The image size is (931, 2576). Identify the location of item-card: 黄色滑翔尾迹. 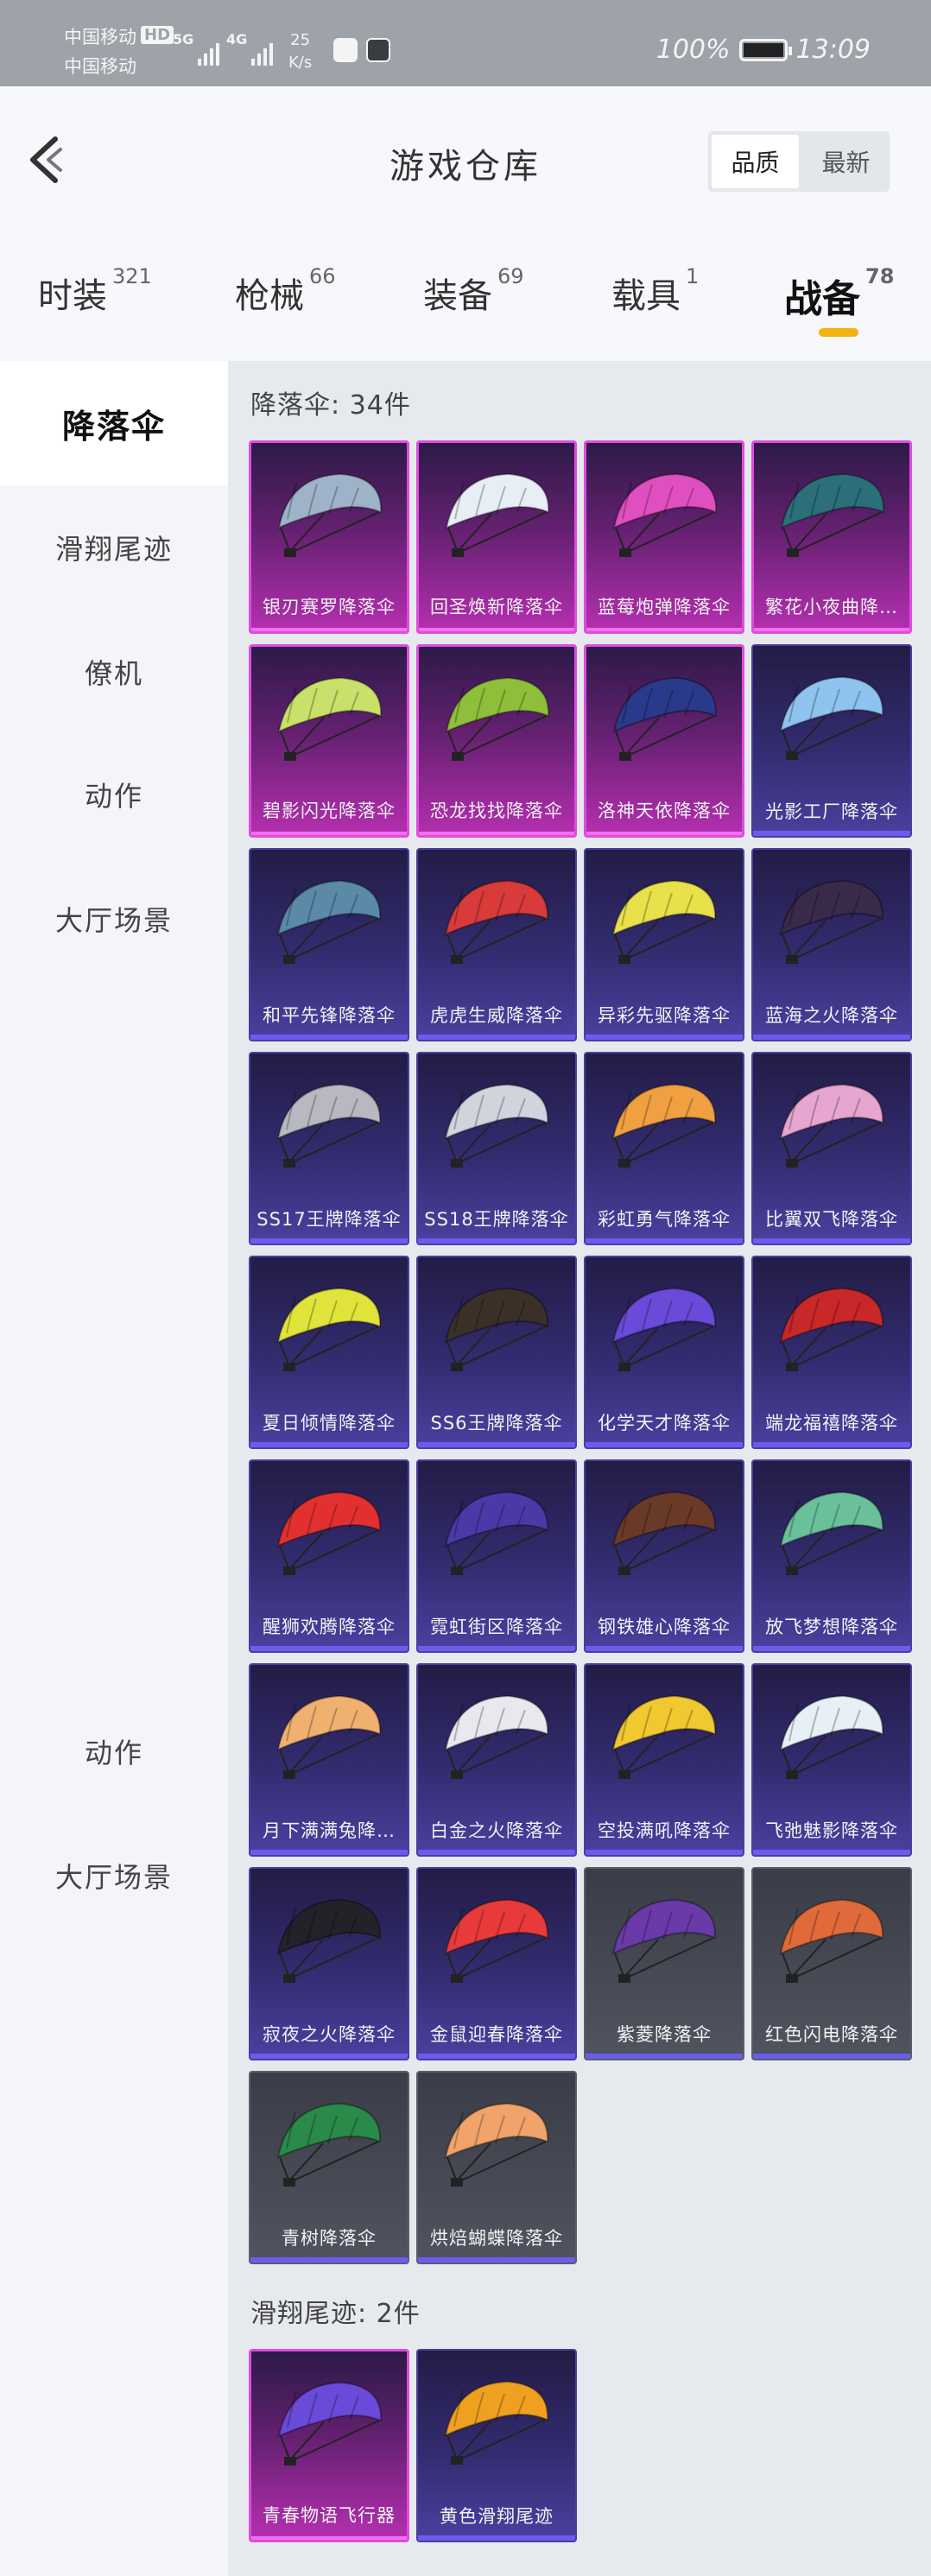
(497, 2445).